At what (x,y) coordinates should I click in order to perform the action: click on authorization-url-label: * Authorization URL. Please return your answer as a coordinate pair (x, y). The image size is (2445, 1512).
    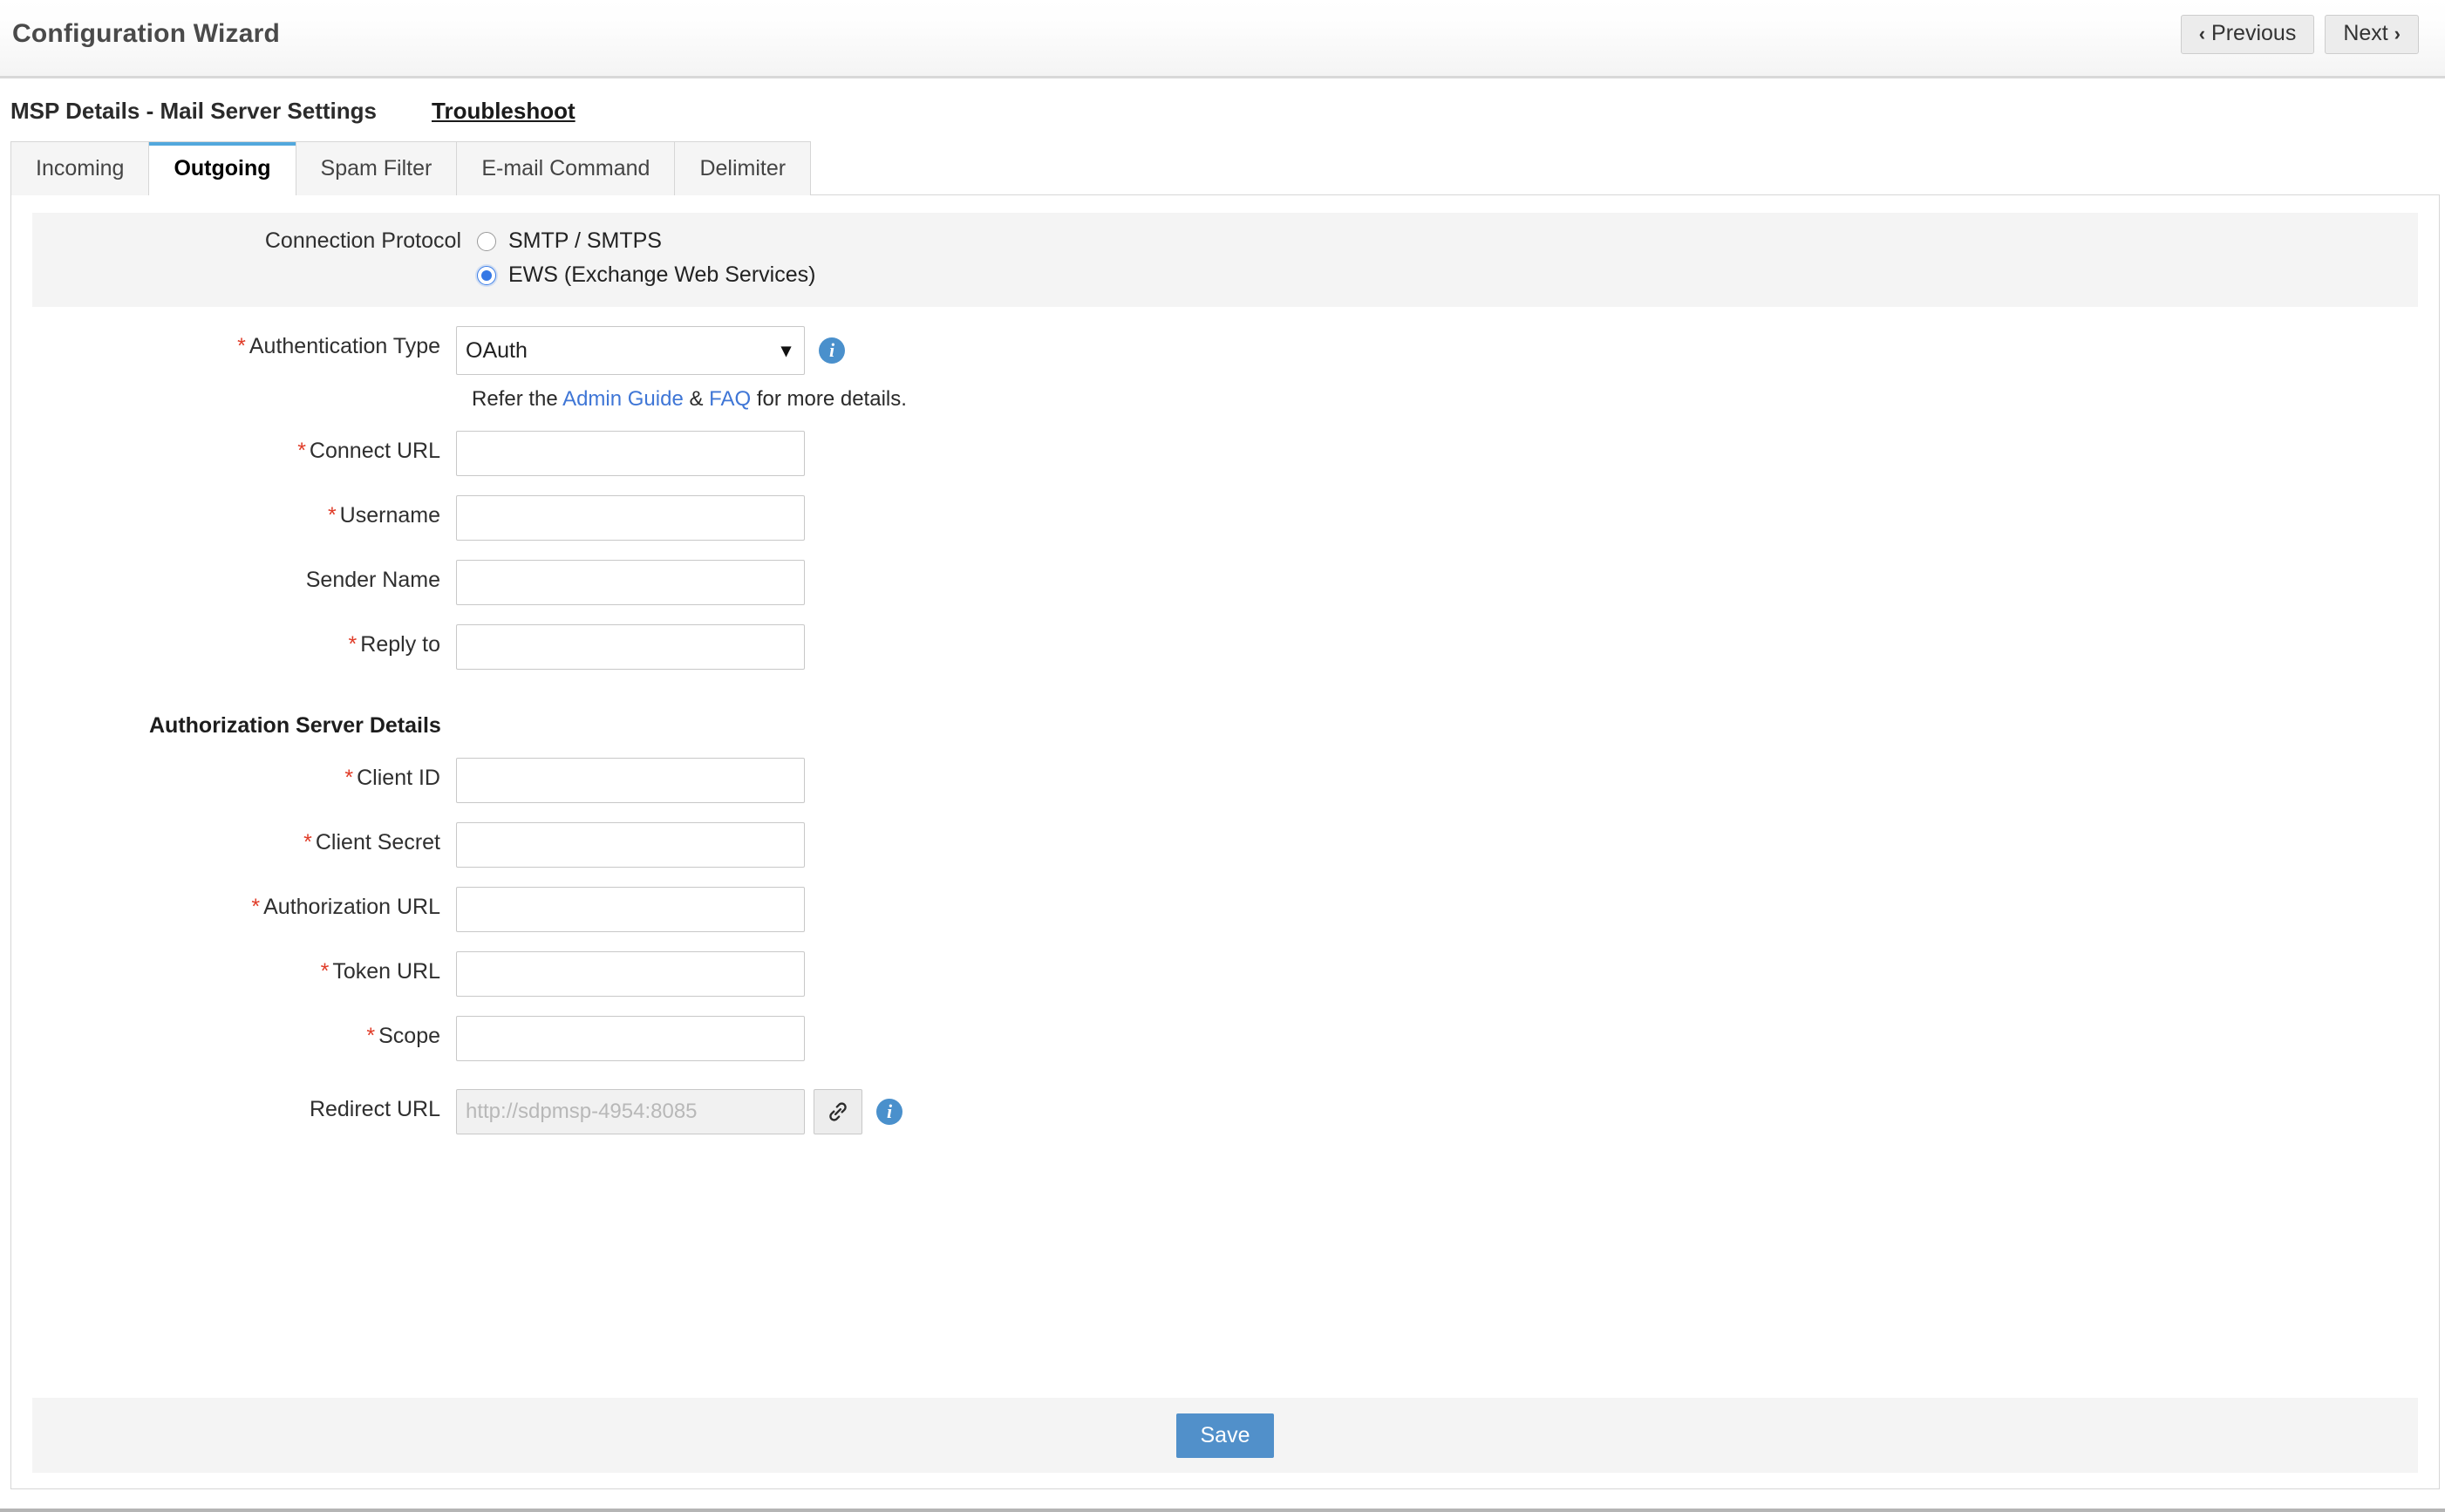
    Looking at the image, I should click on (233, 907).